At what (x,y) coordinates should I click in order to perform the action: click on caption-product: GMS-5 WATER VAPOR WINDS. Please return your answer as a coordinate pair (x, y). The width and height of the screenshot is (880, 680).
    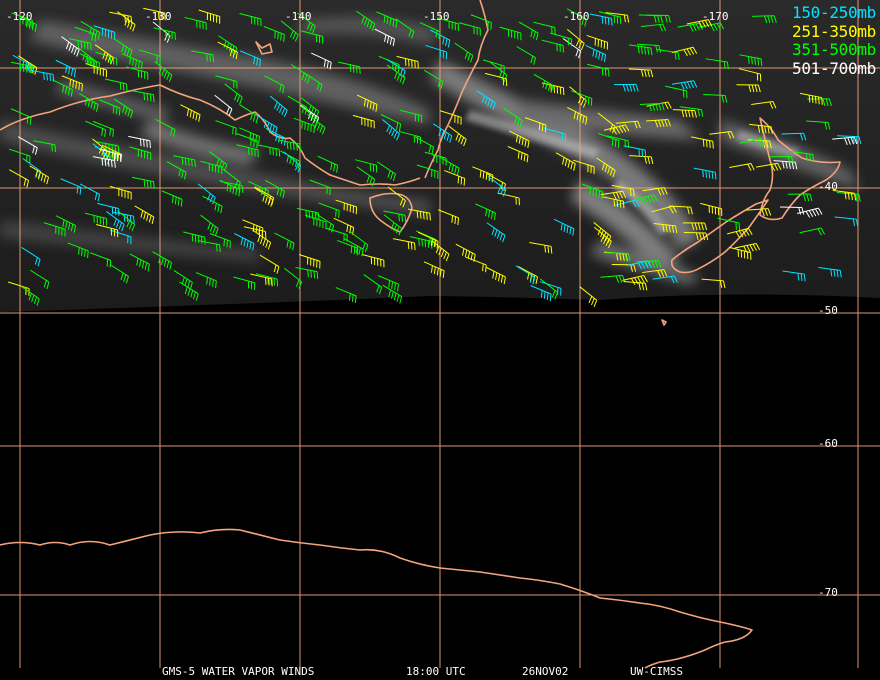
    Looking at the image, I should click on (238, 671).